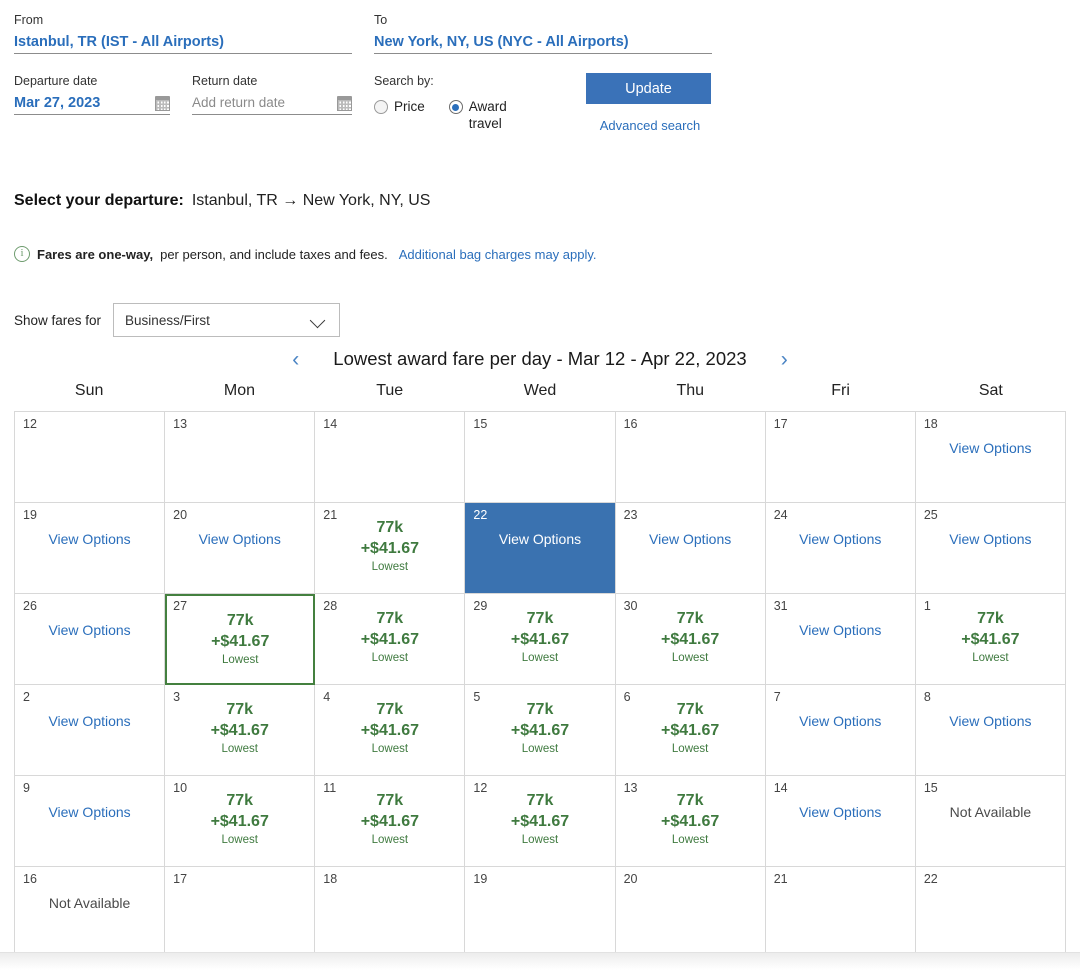 Image resolution: width=1080 pixels, height=970 pixels. I want to click on calendar-day-cell: 6 77k +$41.67 Lowest, so click(690, 730).